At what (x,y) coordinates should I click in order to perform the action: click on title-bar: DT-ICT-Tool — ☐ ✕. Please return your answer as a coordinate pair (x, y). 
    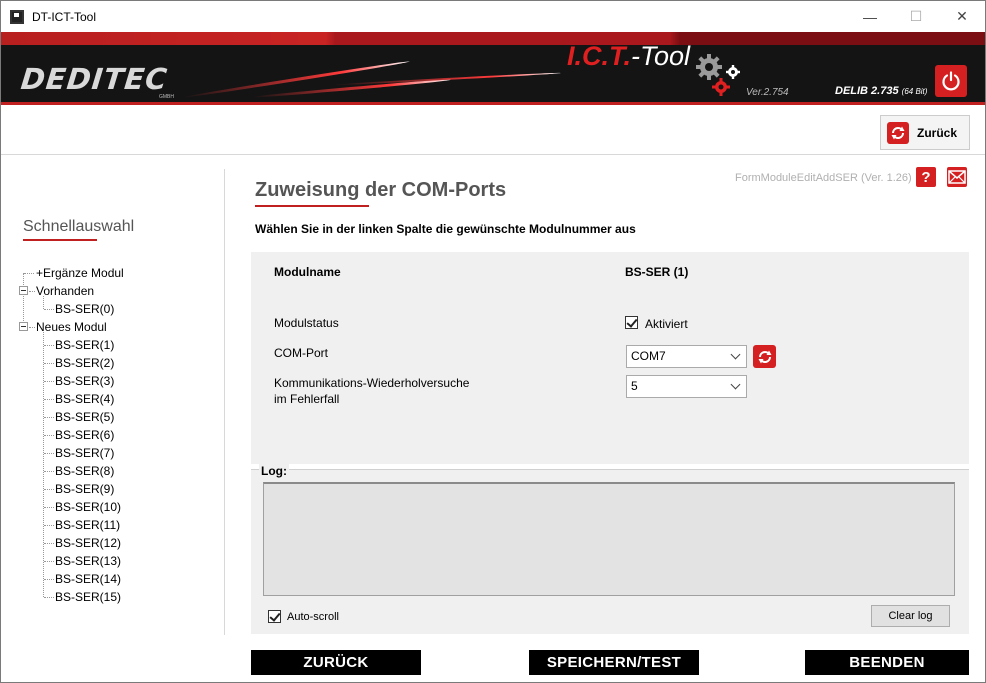
    Looking at the image, I should click on (493, 16).